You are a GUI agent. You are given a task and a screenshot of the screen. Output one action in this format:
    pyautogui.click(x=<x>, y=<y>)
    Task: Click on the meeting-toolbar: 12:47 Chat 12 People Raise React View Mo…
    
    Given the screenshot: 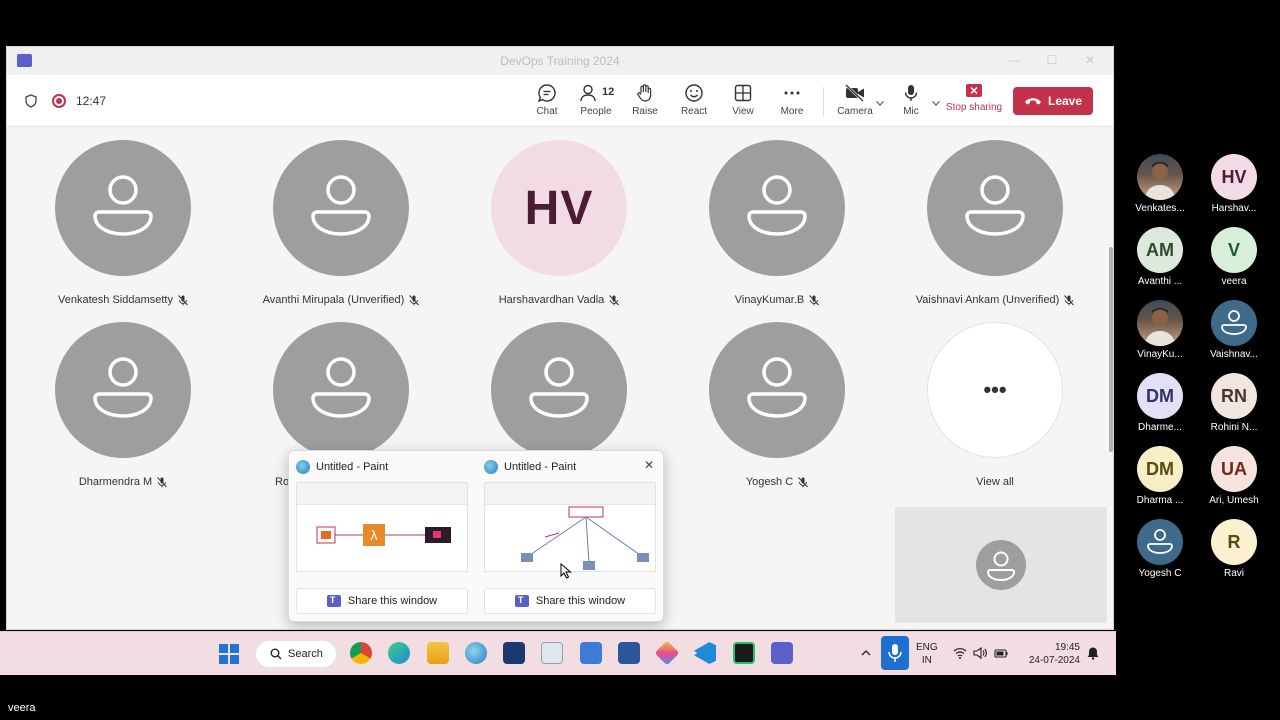 What is the action you would take?
    pyautogui.click(x=560, y=101)
    